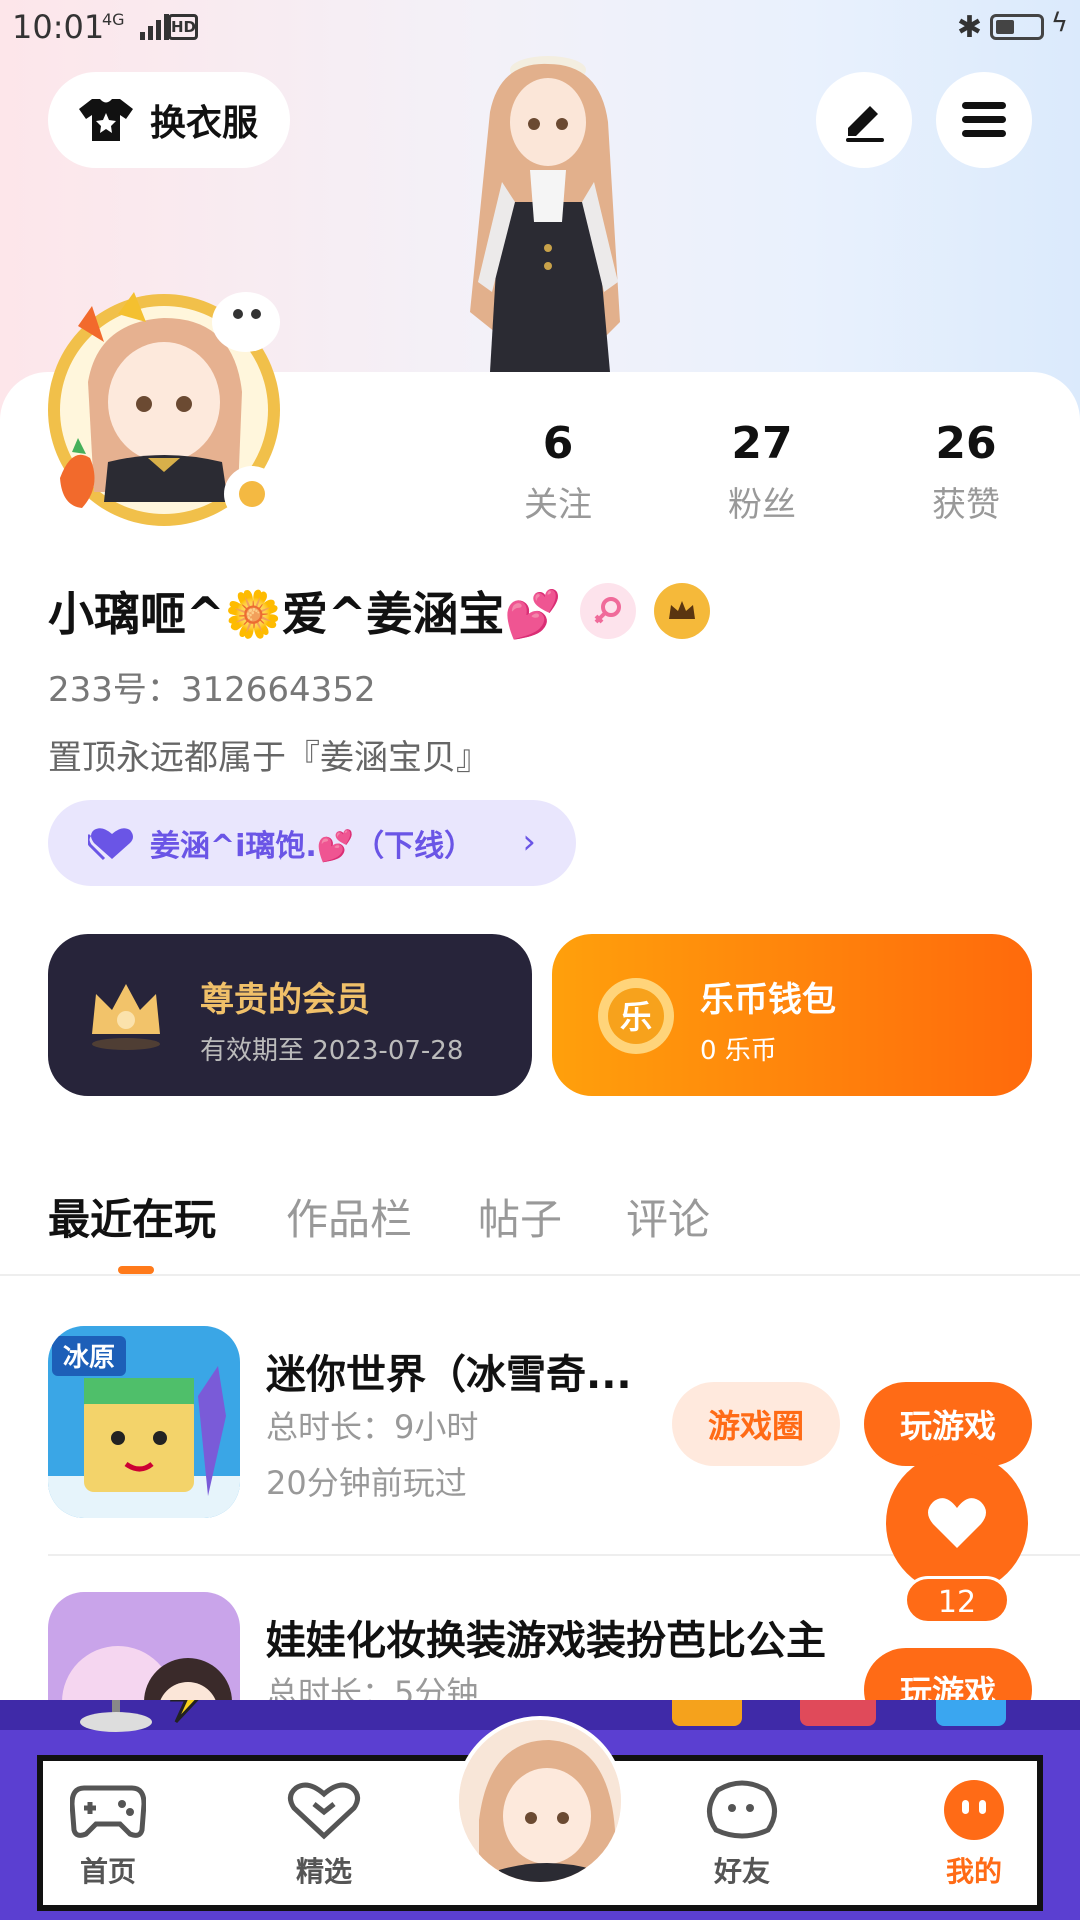 The image size is (1080, 1920). Describe the element at coordinates (966, 472) in the screenshot. I see `likes-stat: 26 获赞` at that location.